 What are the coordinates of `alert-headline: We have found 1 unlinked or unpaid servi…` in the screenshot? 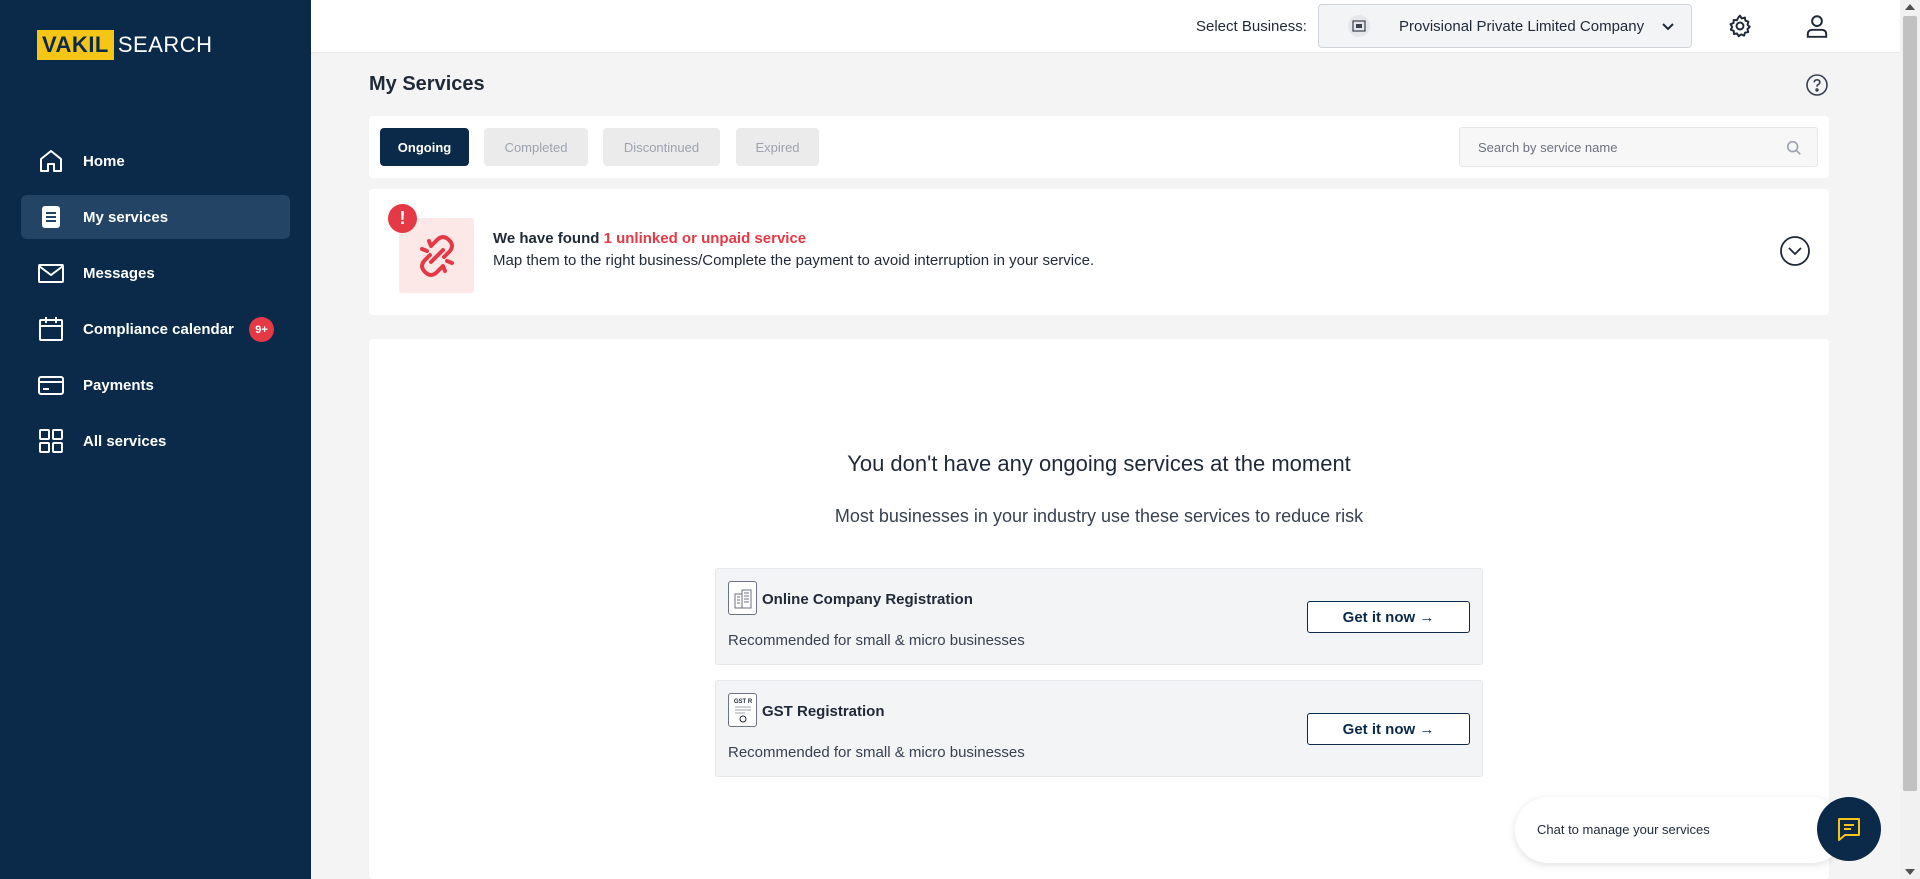 It's located at (649, 238).